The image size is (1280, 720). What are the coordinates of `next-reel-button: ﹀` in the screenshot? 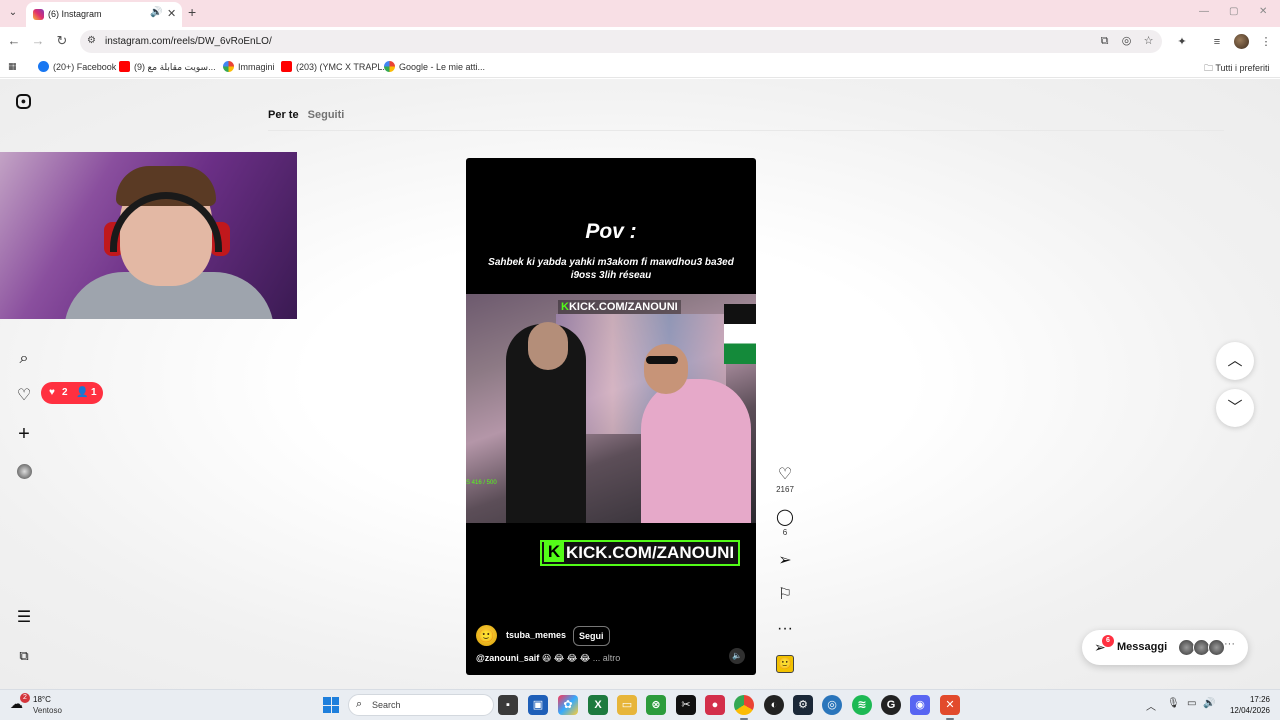 It's located at (1235, 408).